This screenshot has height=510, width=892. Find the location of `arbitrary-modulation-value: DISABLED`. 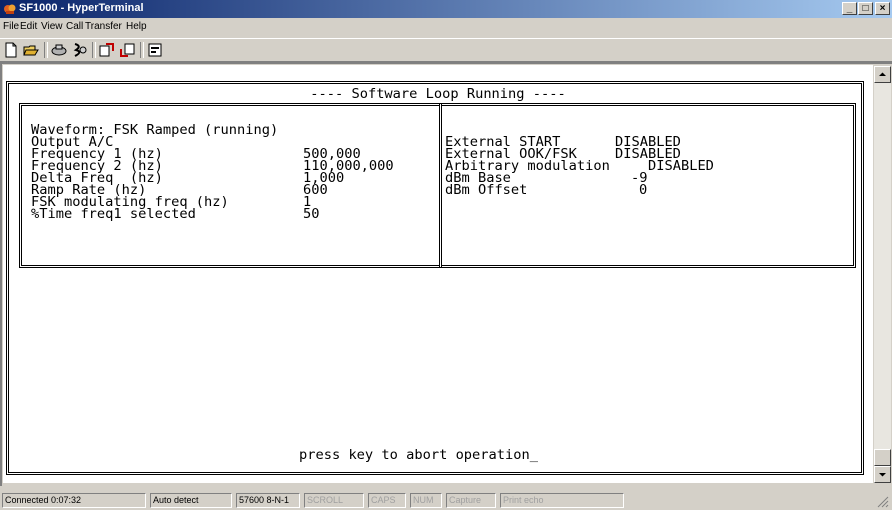

arbitrary-modulation-value: DISABLED is located at coordinates (681, 166).